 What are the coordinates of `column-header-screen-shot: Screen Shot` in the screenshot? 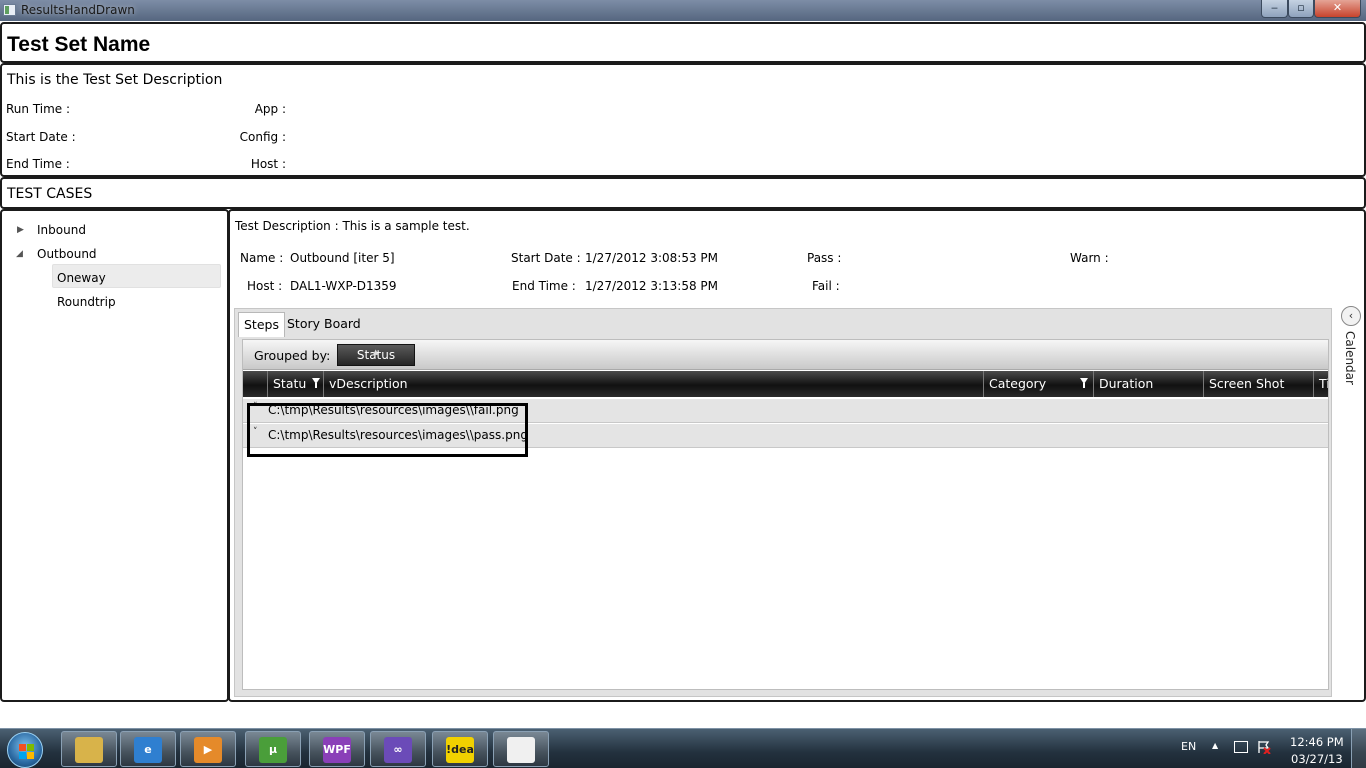 It's located at (1258, 384).